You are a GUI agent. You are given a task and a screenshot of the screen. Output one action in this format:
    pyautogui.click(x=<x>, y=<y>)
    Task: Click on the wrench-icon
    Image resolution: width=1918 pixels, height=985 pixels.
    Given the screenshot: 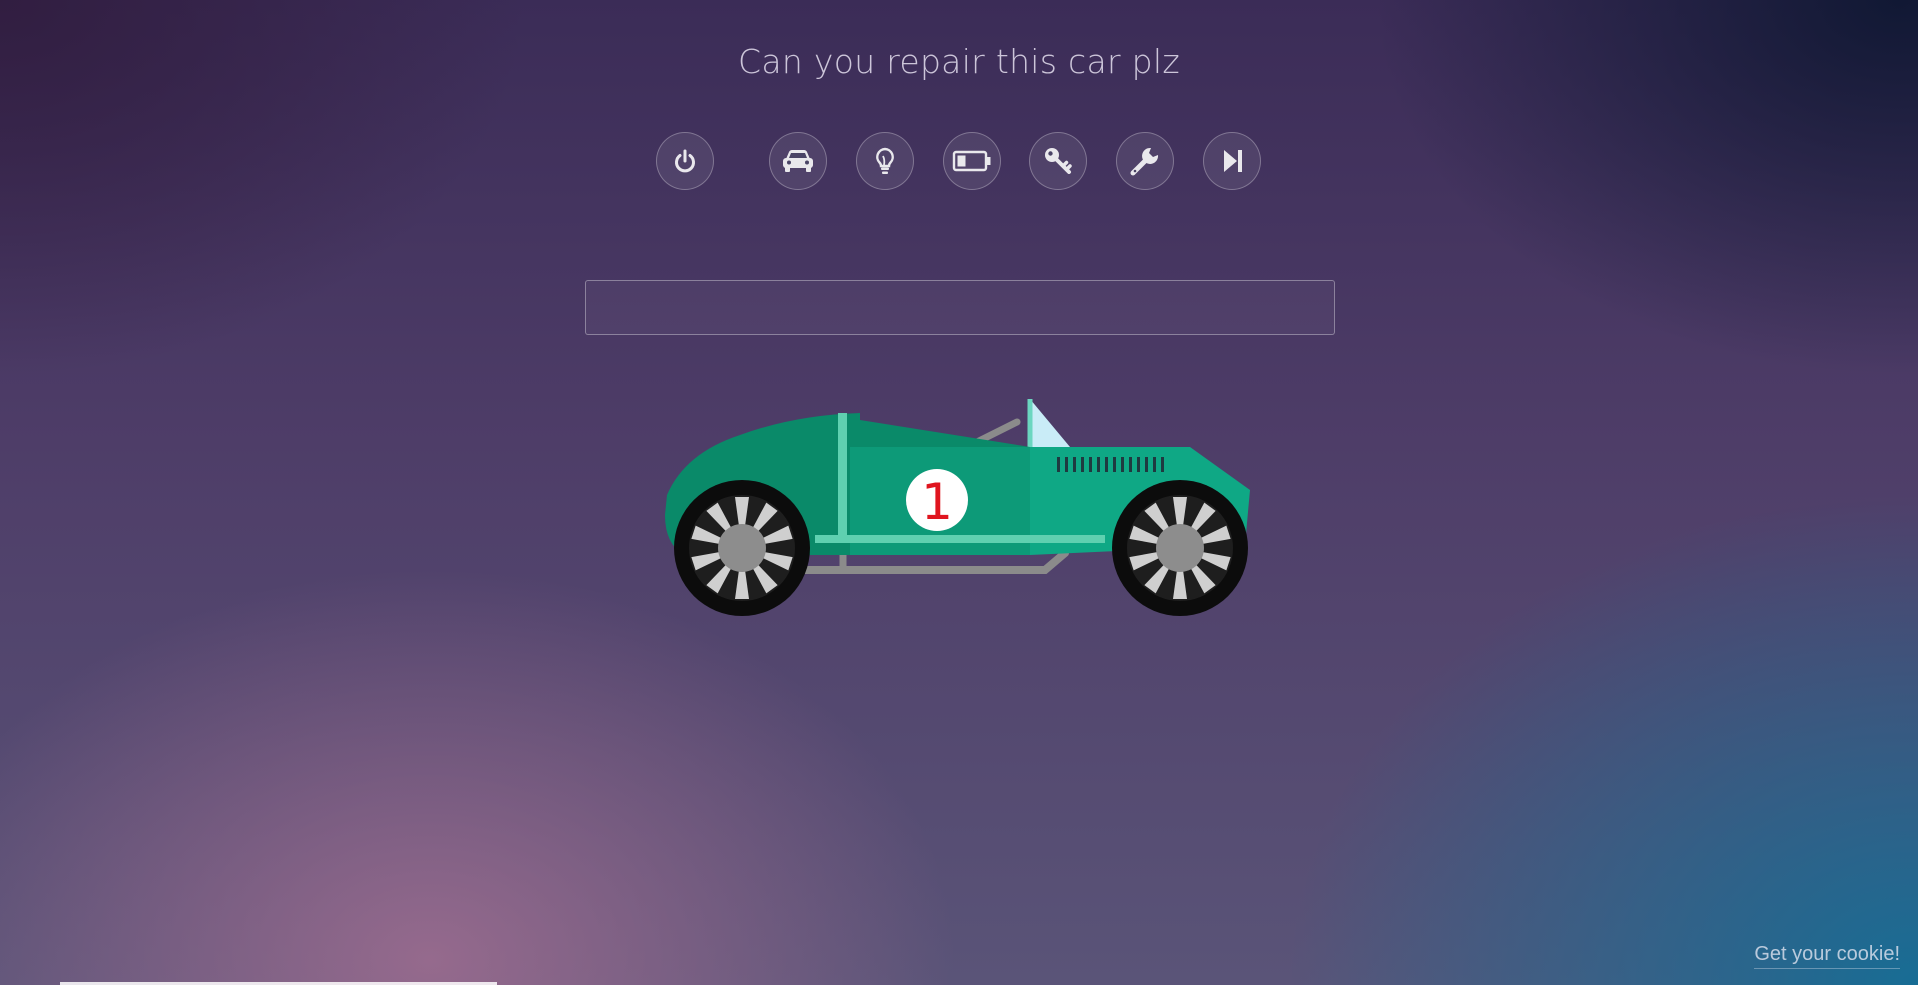 What is the action you would take?
    pyautogui.click(x=1144, y=161)
    